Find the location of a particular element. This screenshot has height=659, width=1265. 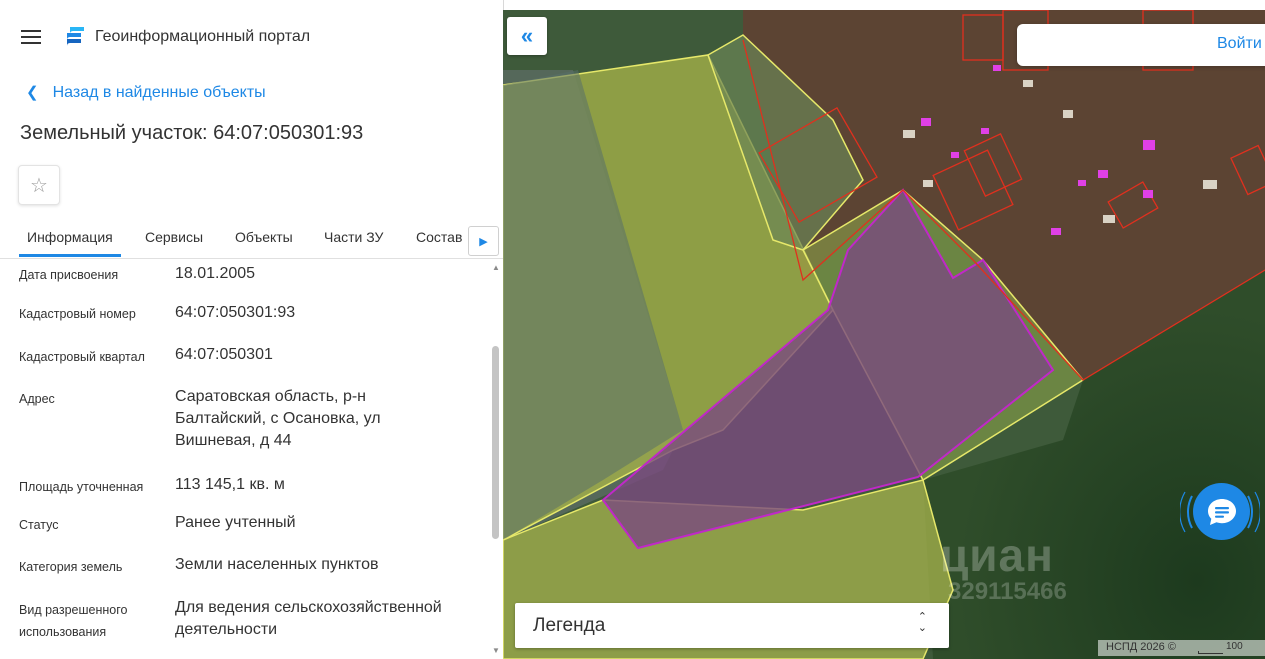

row-label-permitted-use: Вид разрешенного использования is located at coordinates (73, 621).